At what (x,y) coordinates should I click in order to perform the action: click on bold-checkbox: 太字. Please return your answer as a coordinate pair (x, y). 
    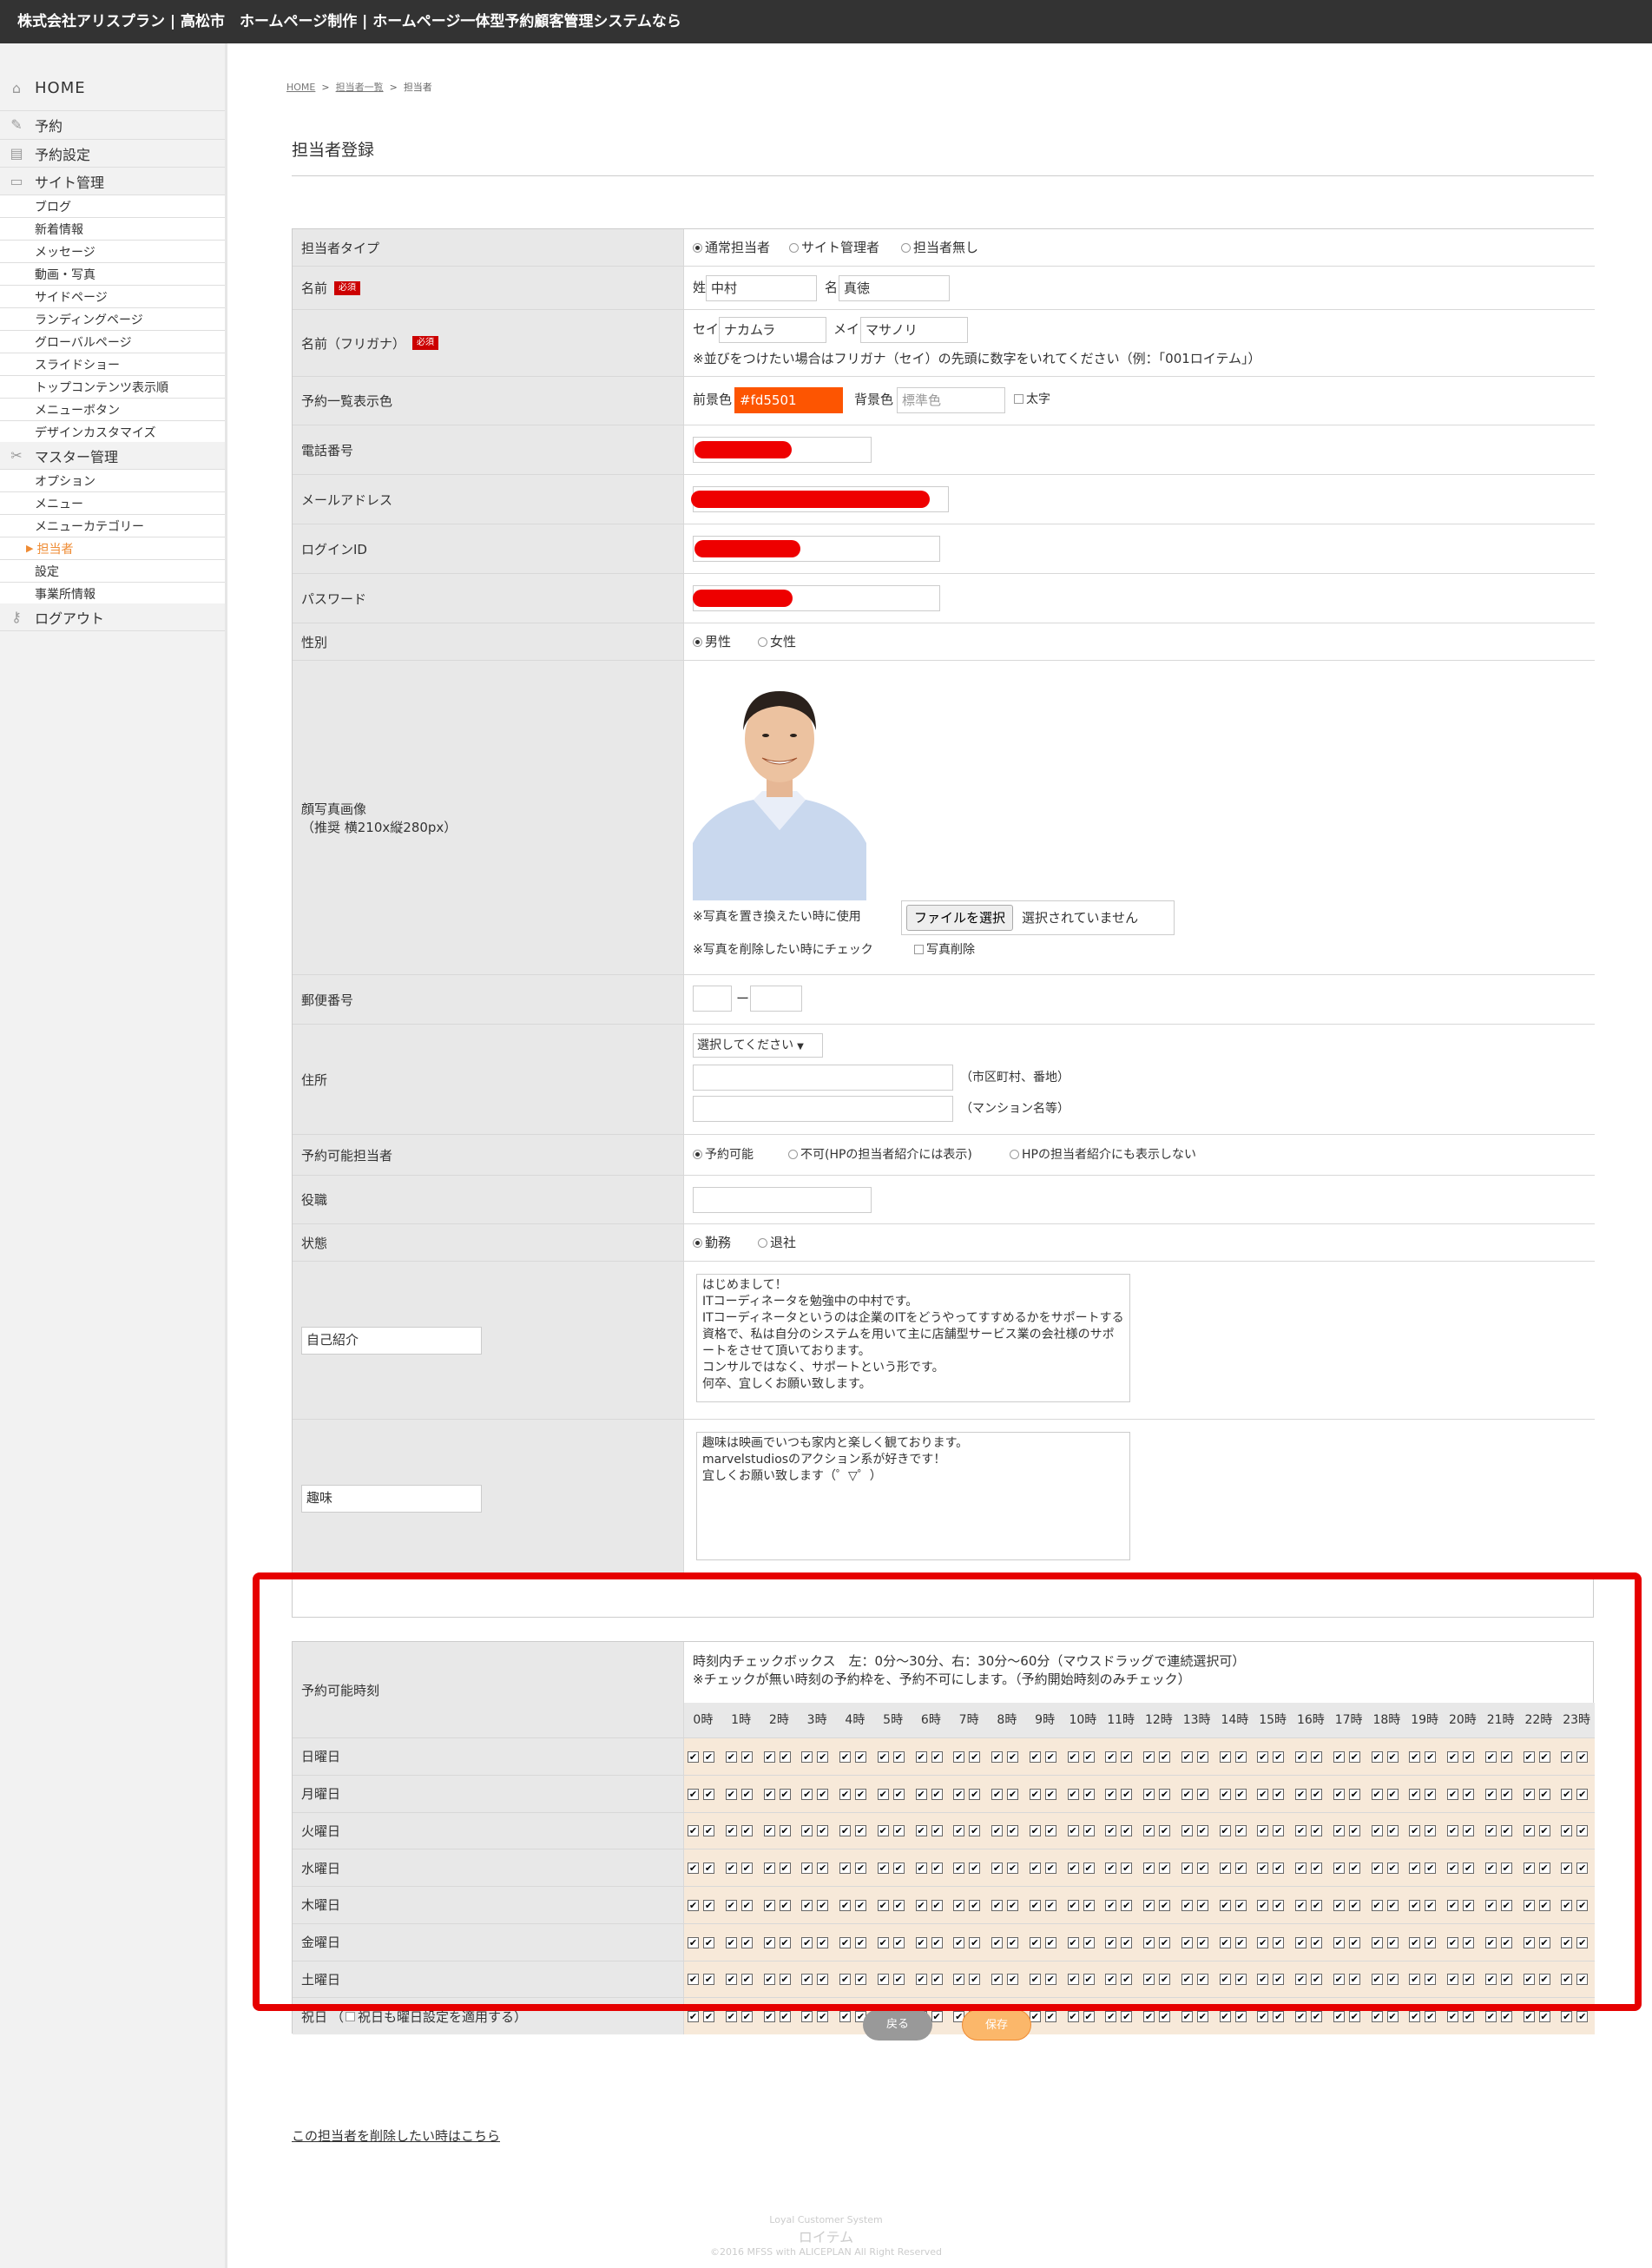
    Looking at the image, I should click on (1032, 400).